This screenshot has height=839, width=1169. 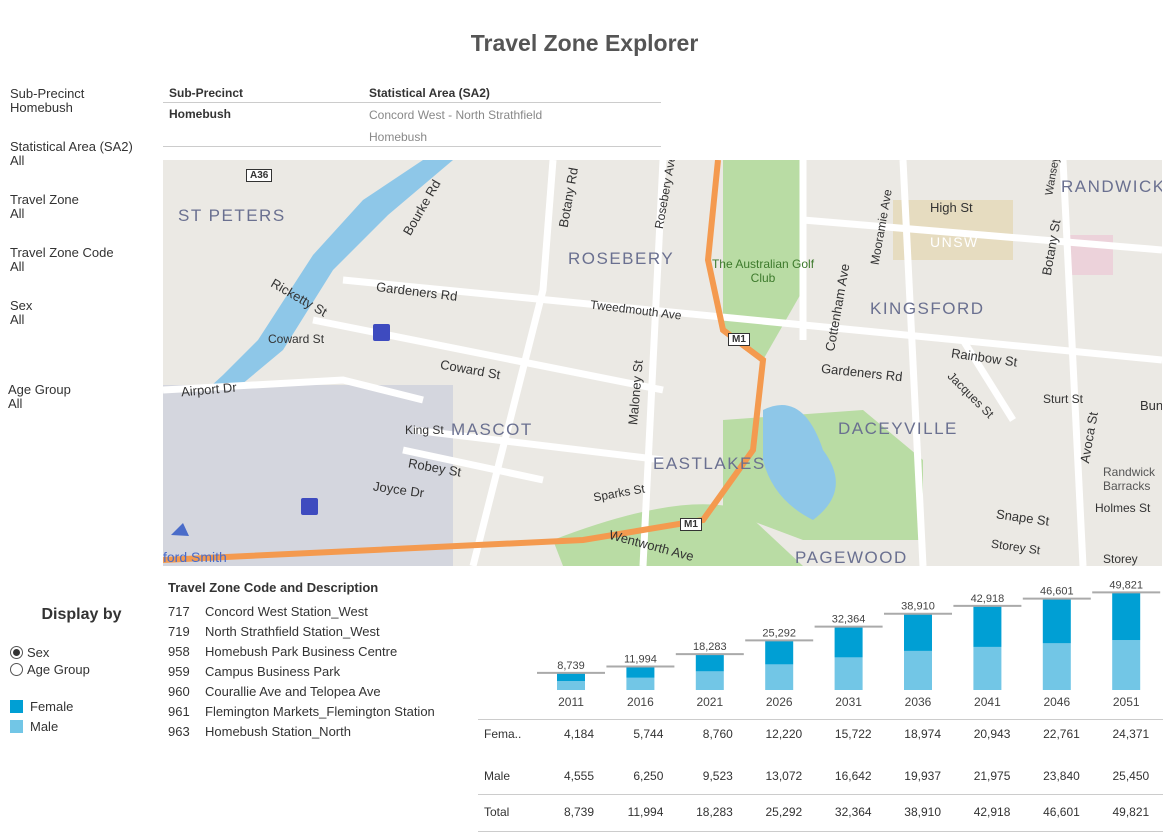 I want to click on table-cell: 9,523, so click(x=717, y=776).